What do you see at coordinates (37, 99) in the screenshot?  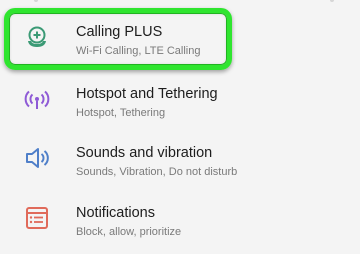 I see `hotspot-icon` at bounding box center [37, 99].